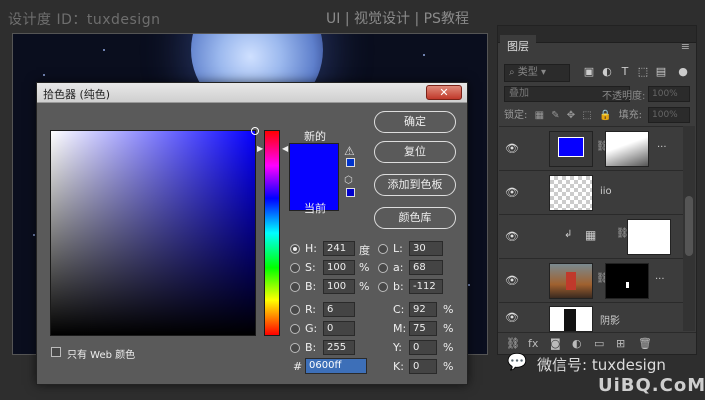 This screenshot has height=400, width=705. I want to click on color-marker, so click(255, 131).